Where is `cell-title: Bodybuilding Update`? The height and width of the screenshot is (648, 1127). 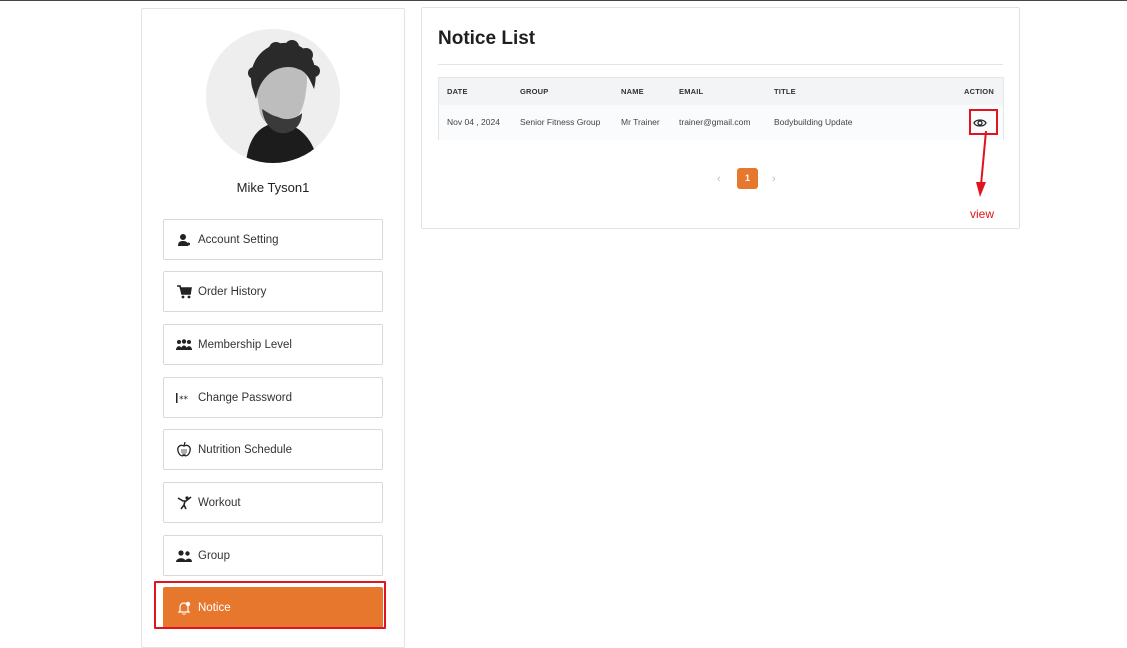
cell-title: Bodybuilding Update is located at coordinates (813, 122).